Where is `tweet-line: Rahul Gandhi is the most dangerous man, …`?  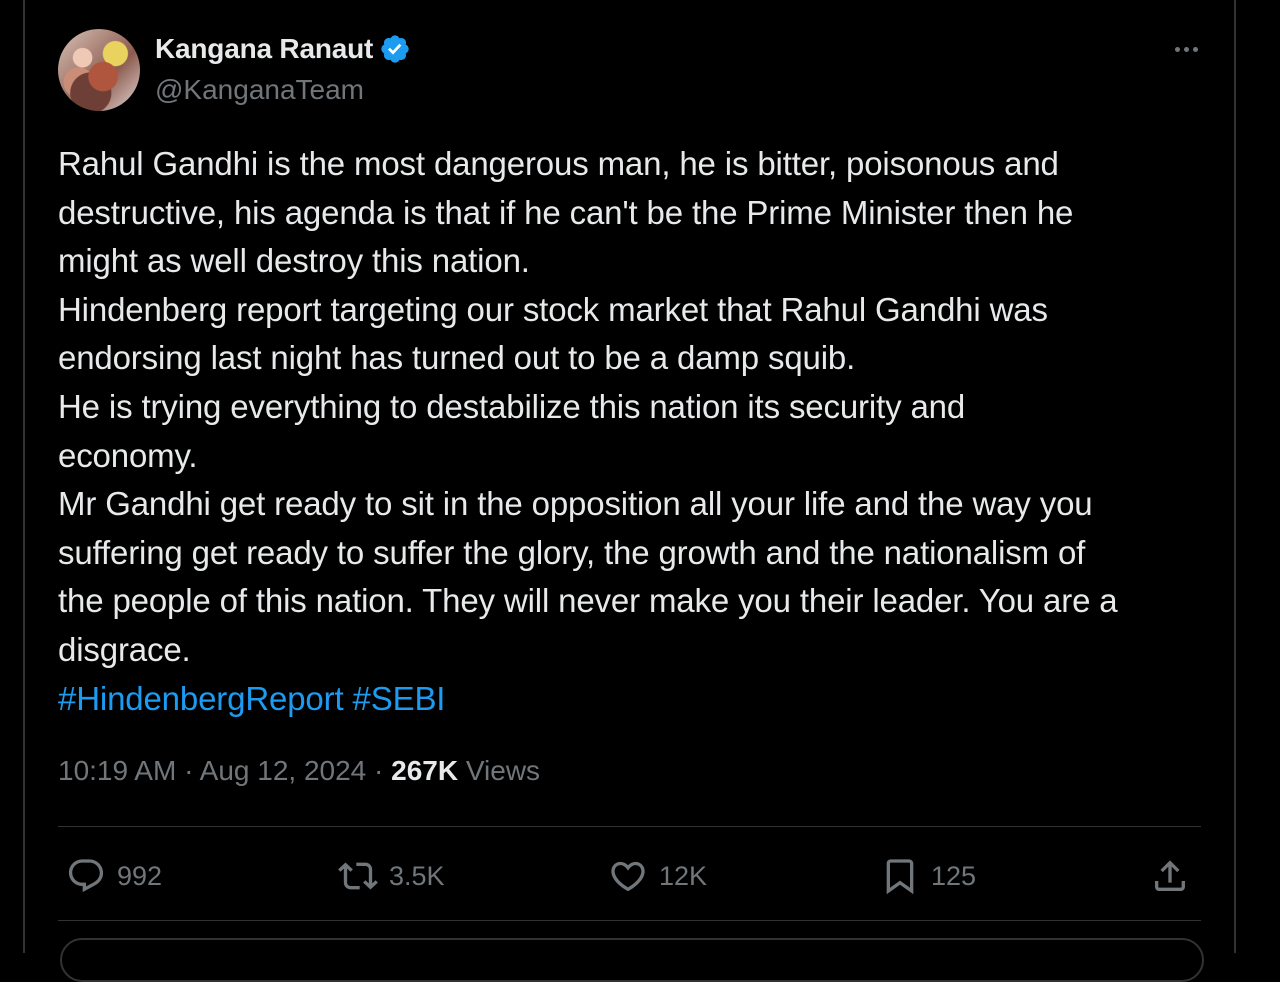 tweet-line: Rahul Gandhi is the most dangerous man, … is located at coordinates (558, 163).